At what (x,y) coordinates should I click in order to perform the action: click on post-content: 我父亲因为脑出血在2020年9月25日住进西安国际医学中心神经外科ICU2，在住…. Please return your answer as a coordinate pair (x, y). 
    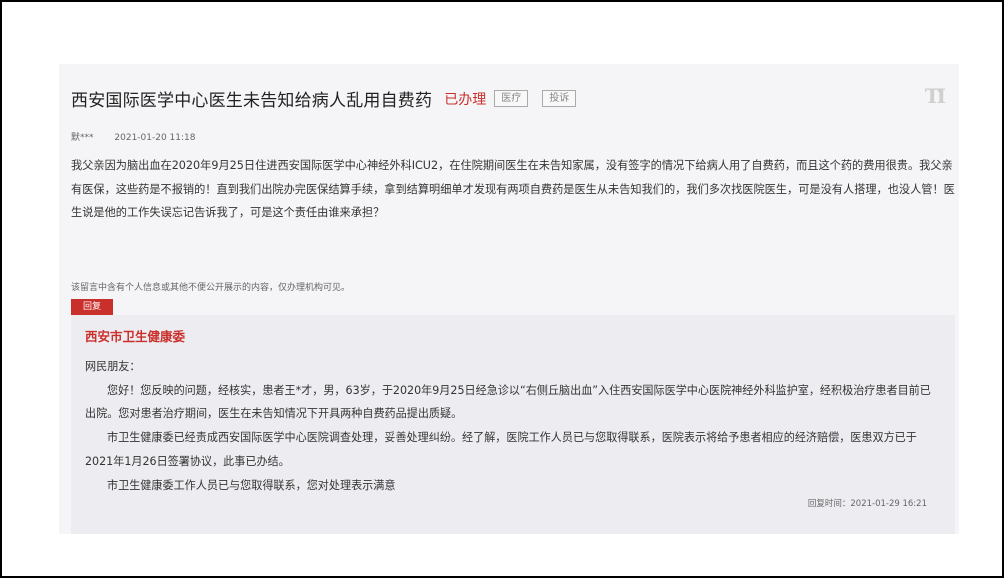
    Looking at the image, I should click on (513, 189).